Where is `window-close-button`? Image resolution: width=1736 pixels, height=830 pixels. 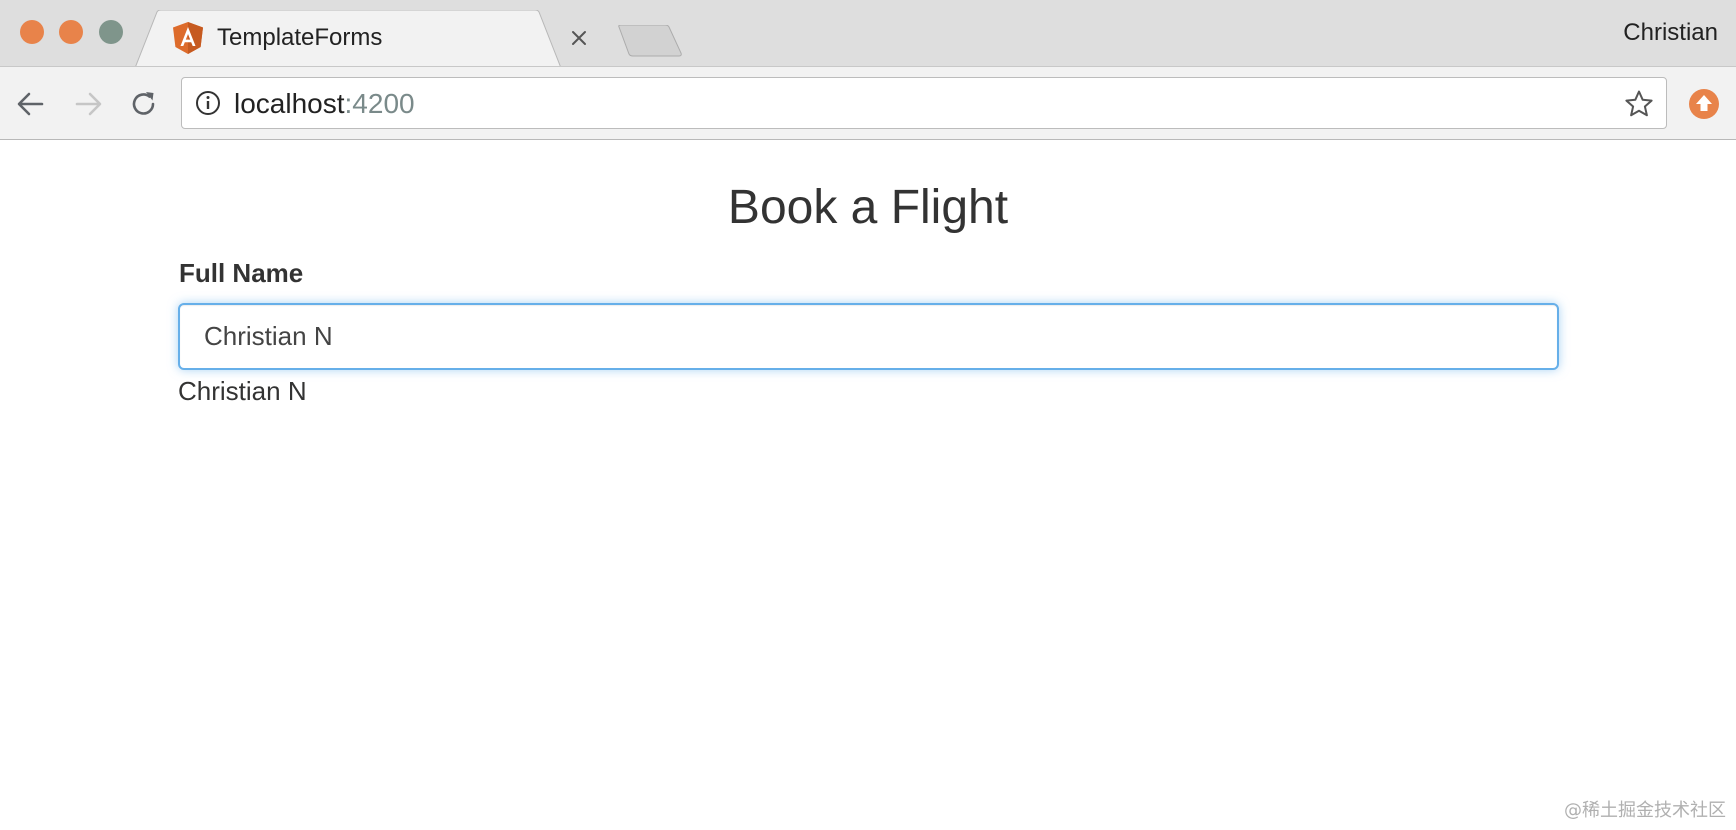 window-close-button is located at coordinates (32, 32).